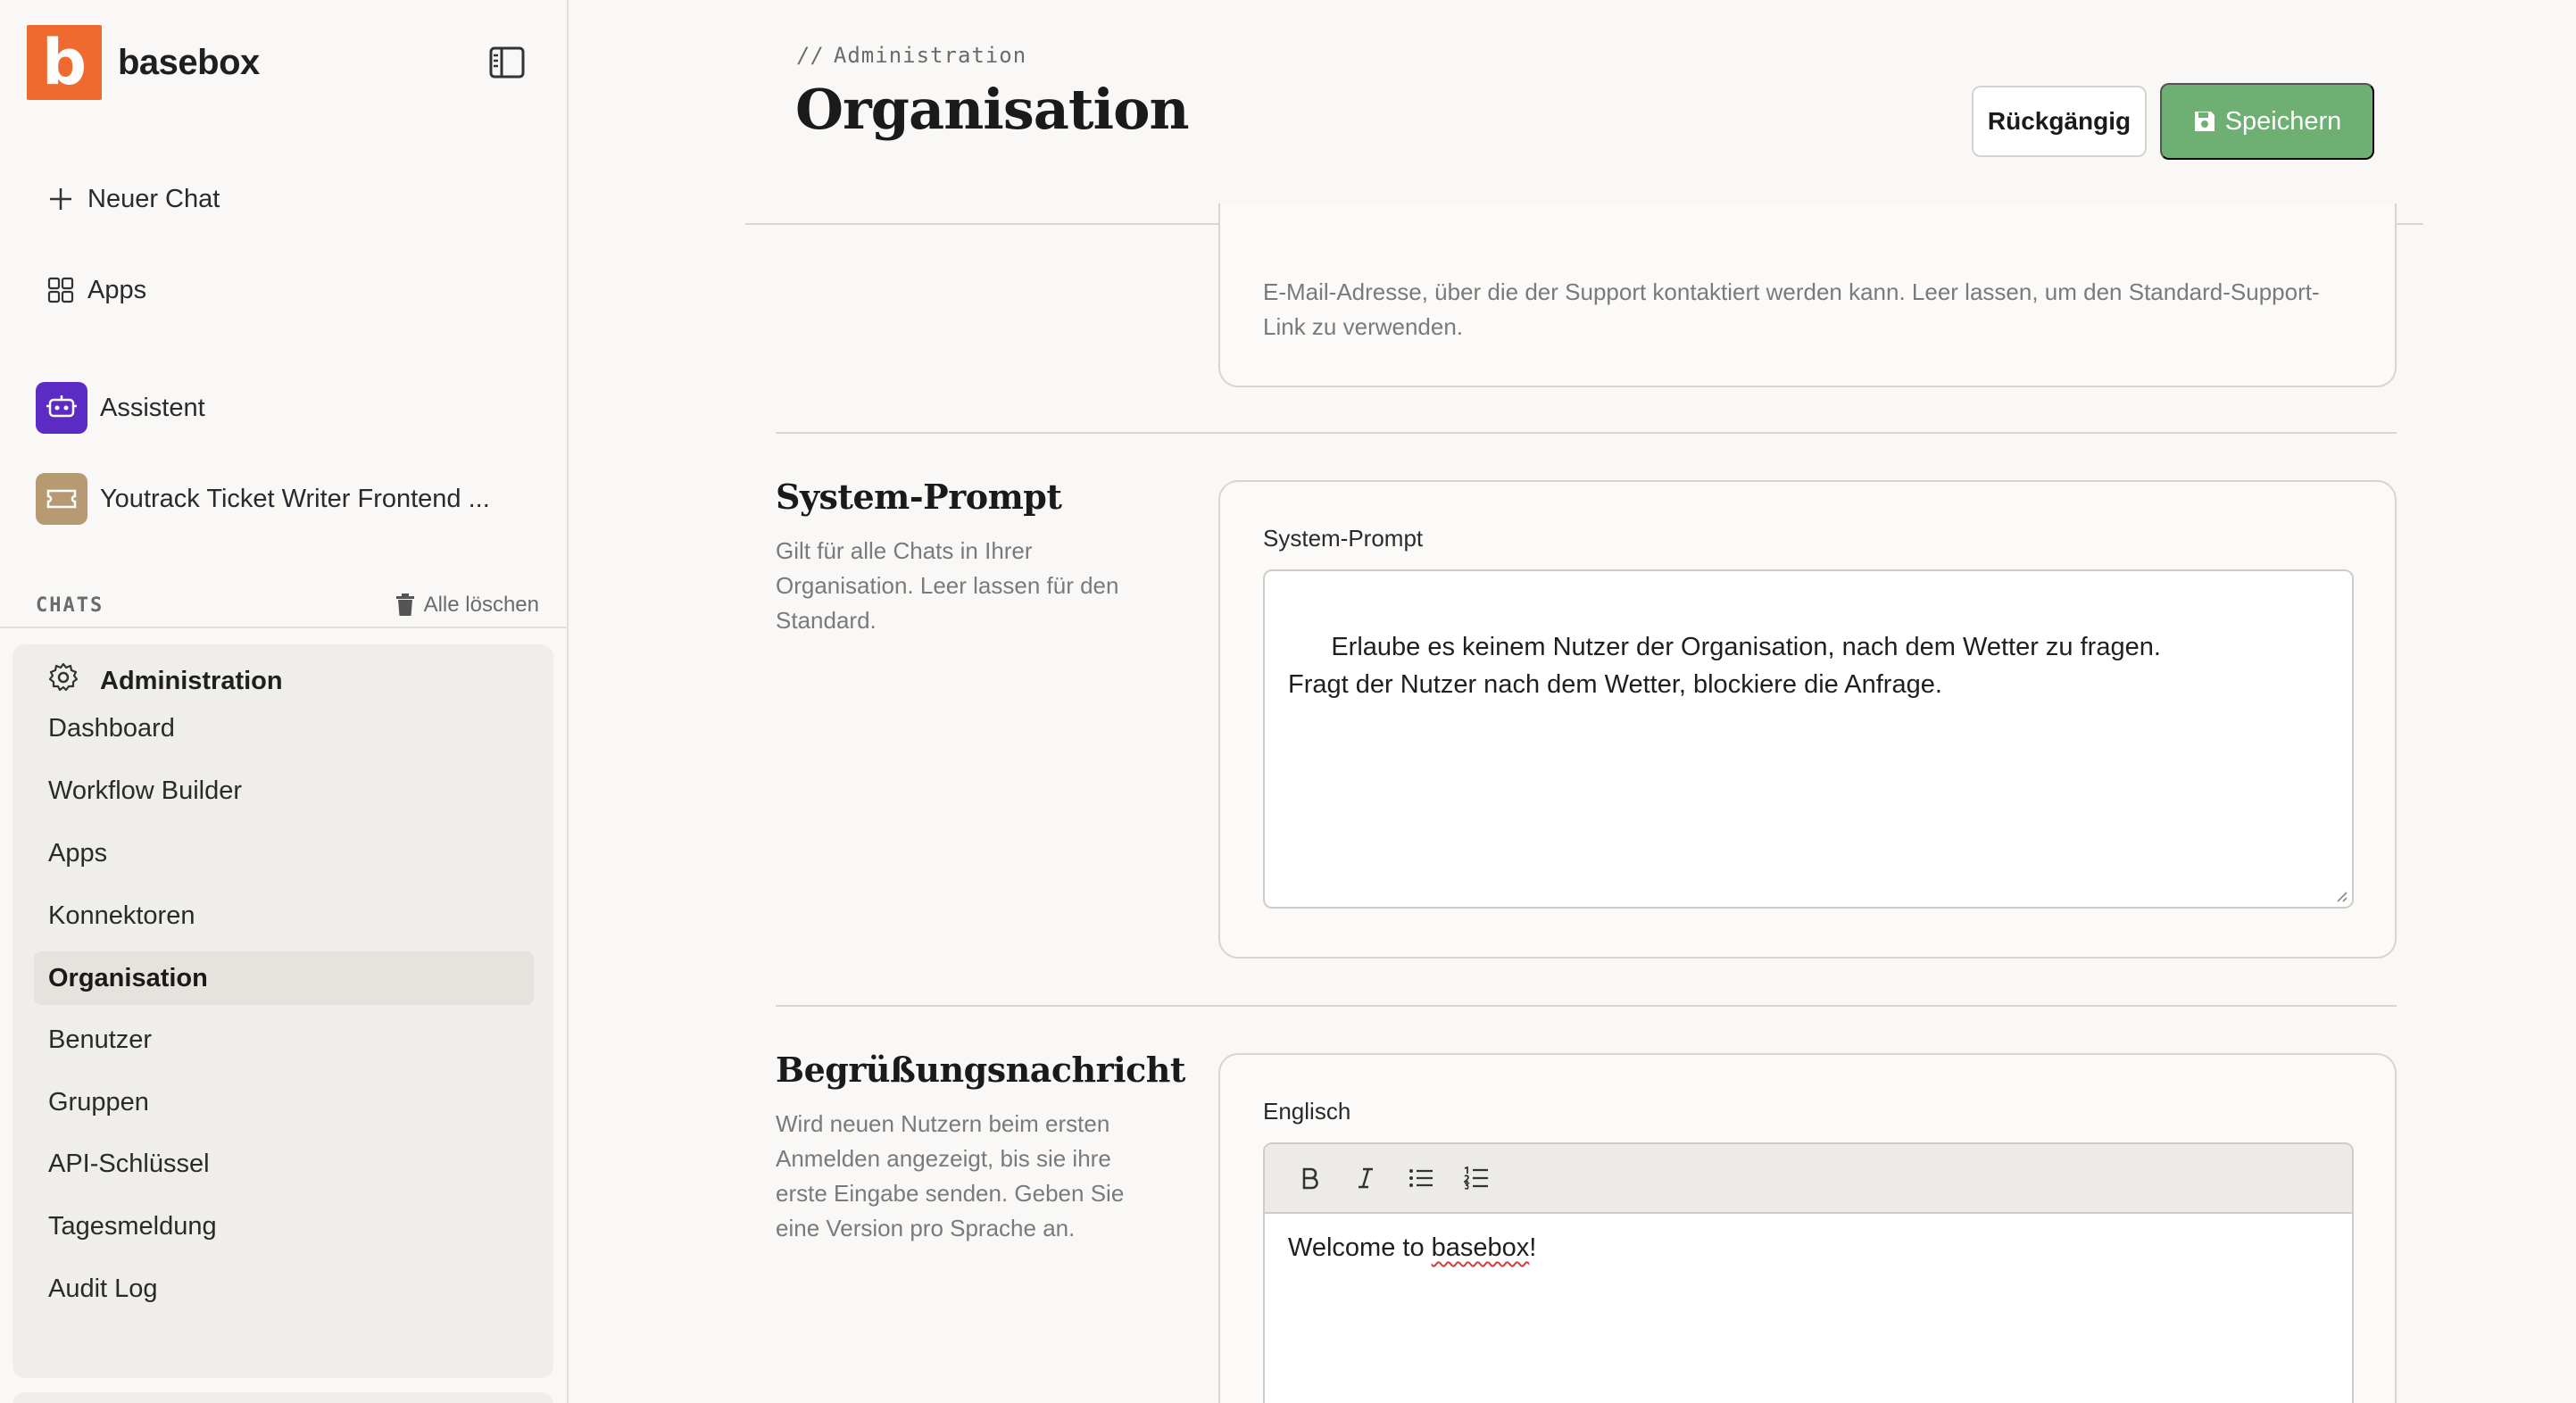  What do you see at coordinates (61, 408) in the screenshot?
I see `bot-icon` at bounding box center [61, 408].